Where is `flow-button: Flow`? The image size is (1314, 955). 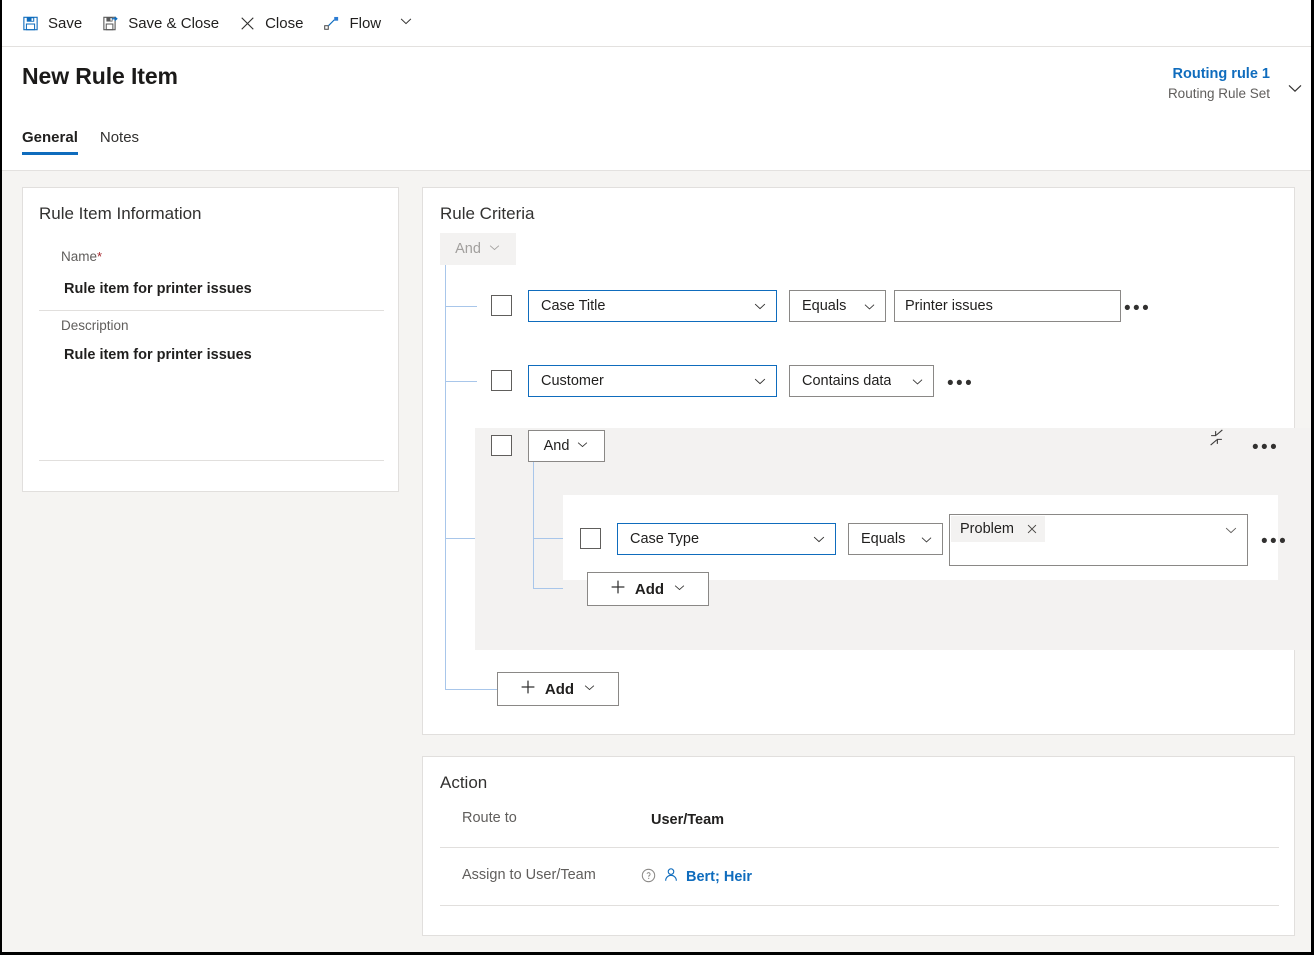 flow-button: Flow is located at coordinates (352, 23).